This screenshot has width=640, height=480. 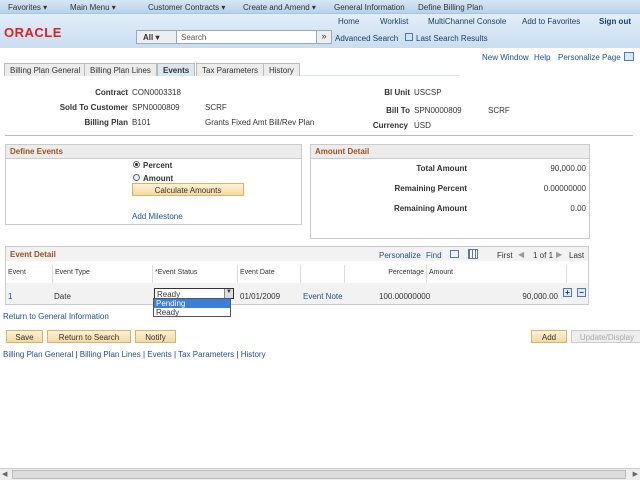 What do you see at coordinates (260, 296) in the screenshot?
I see `row-event-date: 01/01/2009` at bounding box center [260, 296].